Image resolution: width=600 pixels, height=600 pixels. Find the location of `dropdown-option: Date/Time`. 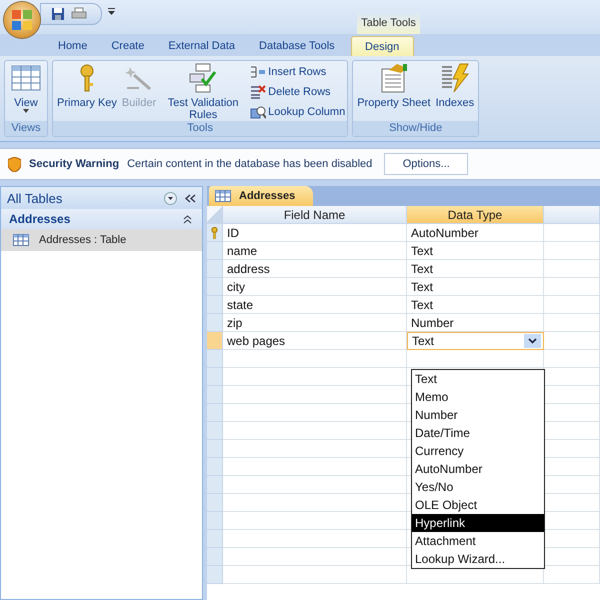

dropdown-option: Date/Time is located at coordinates (478, 433).